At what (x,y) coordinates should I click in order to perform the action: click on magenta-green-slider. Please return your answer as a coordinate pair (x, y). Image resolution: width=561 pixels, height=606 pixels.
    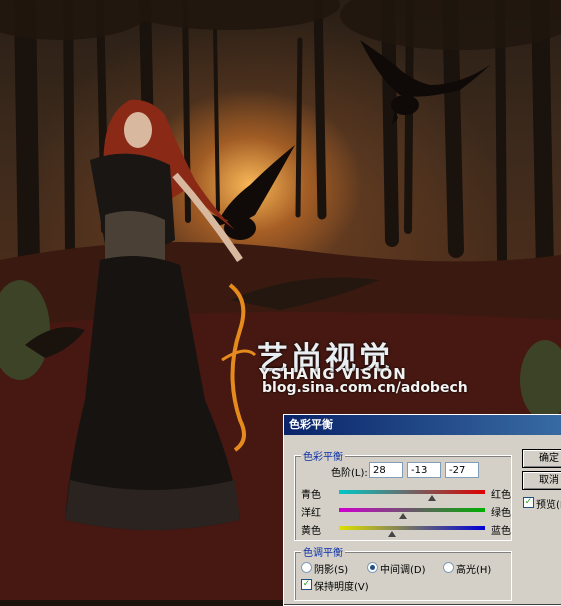
    Looking at the image, I should click on (412, 513).